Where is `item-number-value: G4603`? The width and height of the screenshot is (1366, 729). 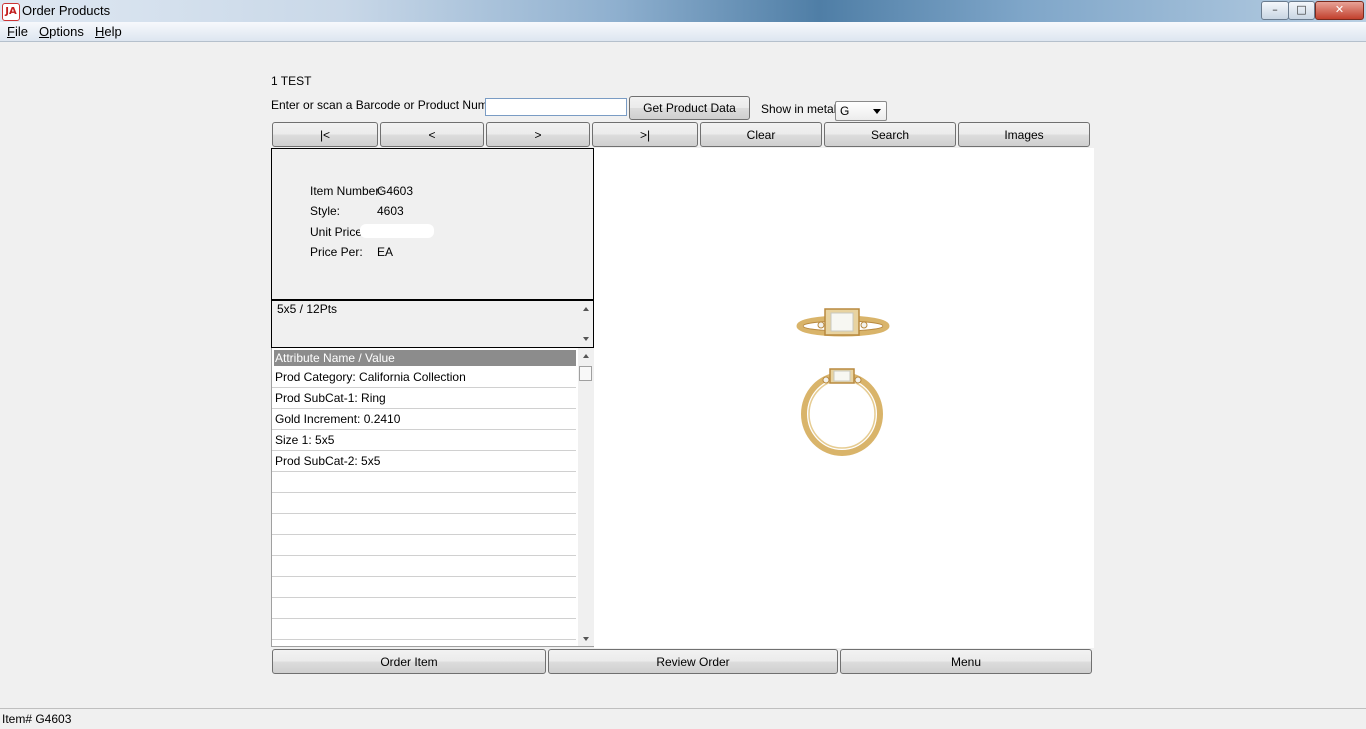 item-number-value: G4603 is located at coordinates (395, 191).